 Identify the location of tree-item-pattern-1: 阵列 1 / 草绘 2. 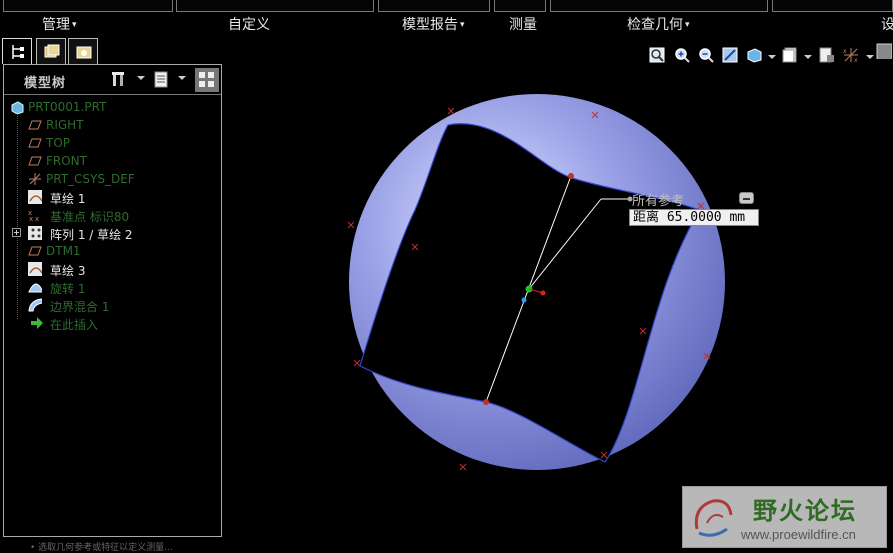
(114, 234).